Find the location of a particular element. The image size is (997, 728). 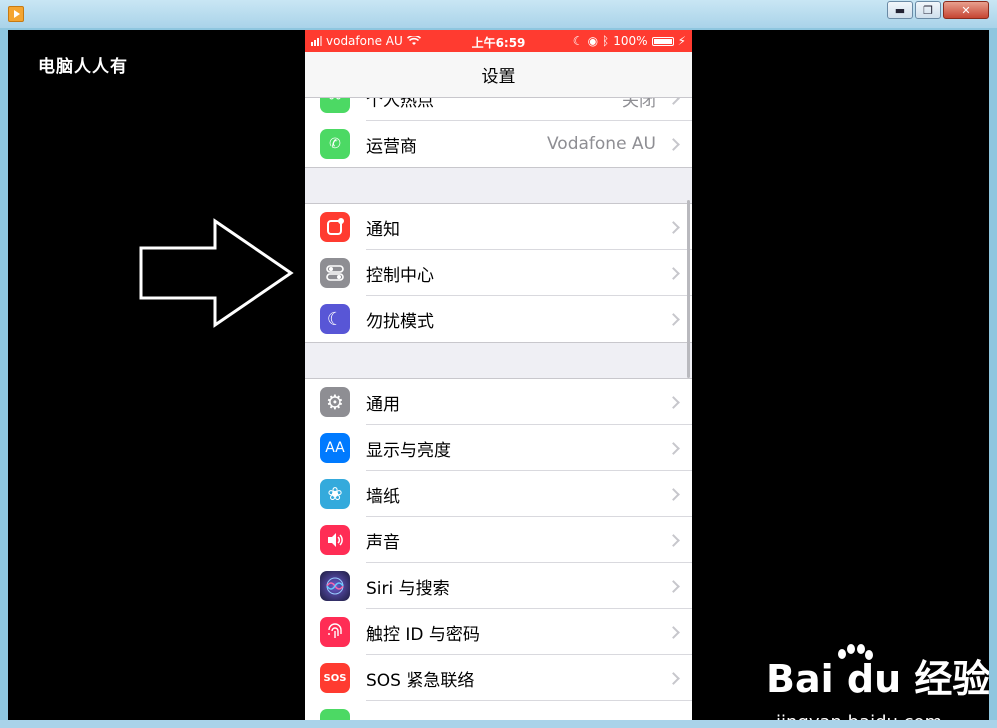

siri-icon is located at coordinates (335, 586).